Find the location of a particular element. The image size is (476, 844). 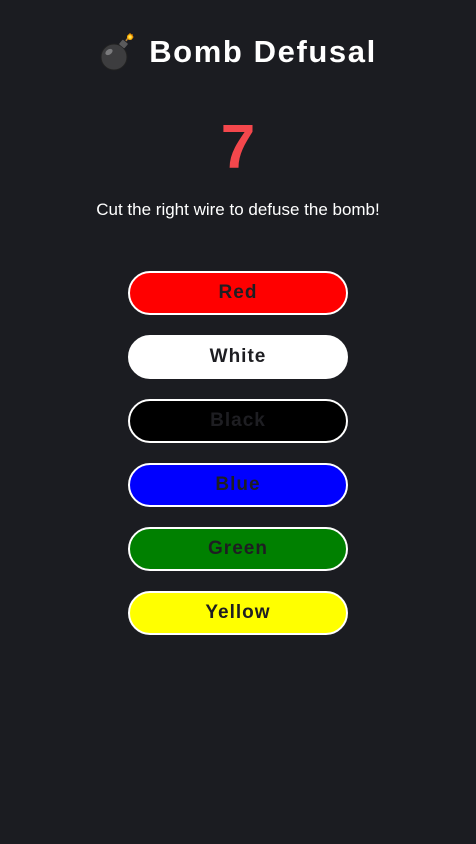

header: Bomb Defusal is located at coordinates (238, 52).